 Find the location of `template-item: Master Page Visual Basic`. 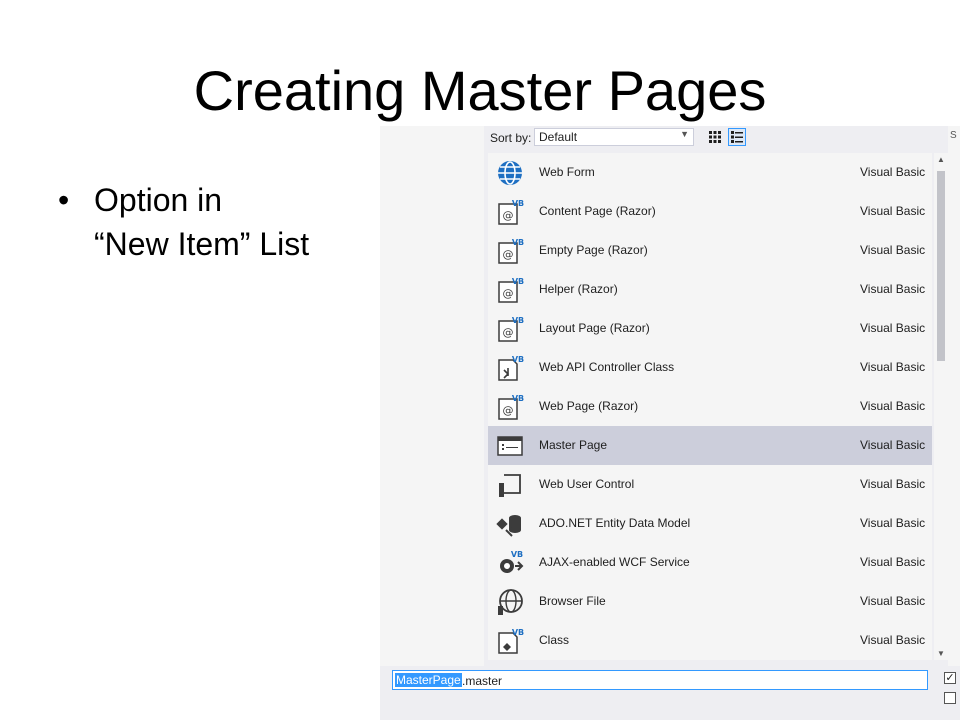

template-item: Master Page Visual Basic is located at coordinates (710, 445).